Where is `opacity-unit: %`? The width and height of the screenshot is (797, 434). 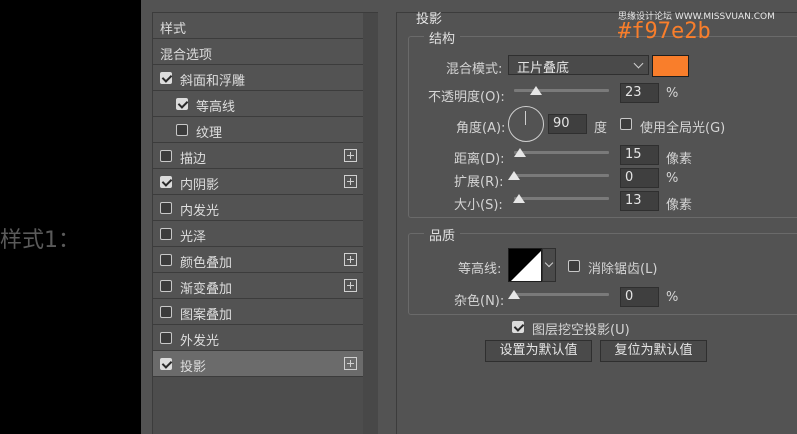
opacity-unit: % is located at coordinates (672, 93).